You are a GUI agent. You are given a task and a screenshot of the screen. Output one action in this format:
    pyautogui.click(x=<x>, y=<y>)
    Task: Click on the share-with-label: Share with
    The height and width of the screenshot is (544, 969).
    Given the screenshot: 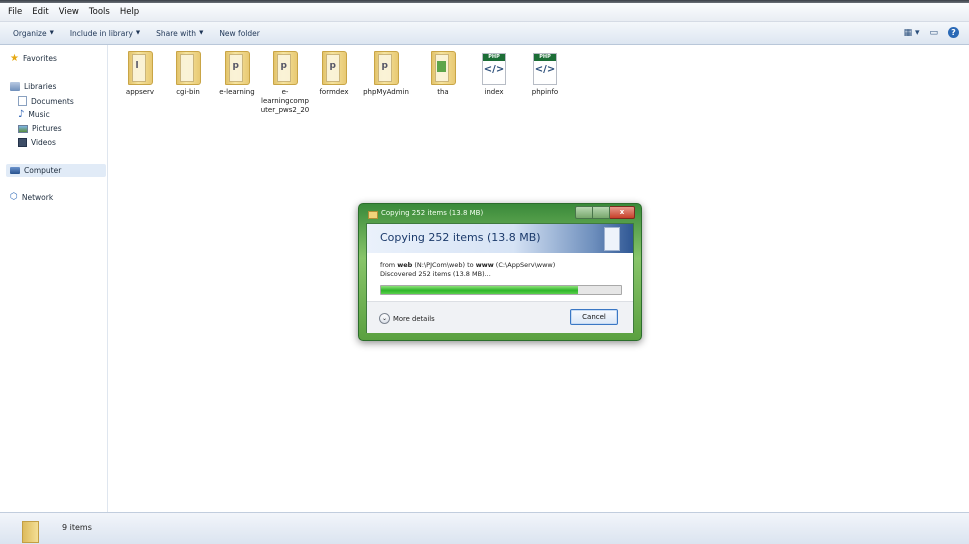 What is the action you would take?
    pyautogui.click(x=176, y=33)
    